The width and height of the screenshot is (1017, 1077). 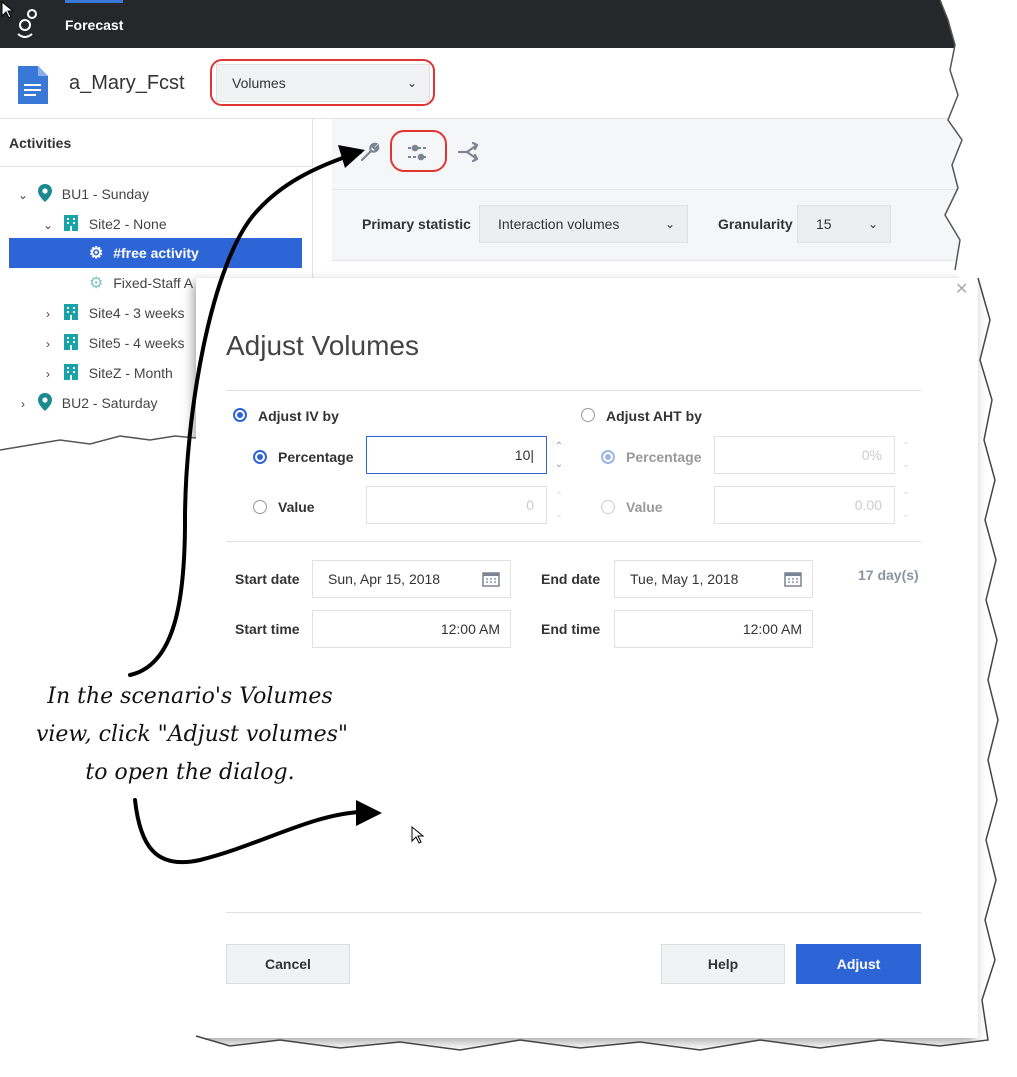 I want to click on annotation-line-2: view, click "Adjust volumes", so click(x=192, y=734).